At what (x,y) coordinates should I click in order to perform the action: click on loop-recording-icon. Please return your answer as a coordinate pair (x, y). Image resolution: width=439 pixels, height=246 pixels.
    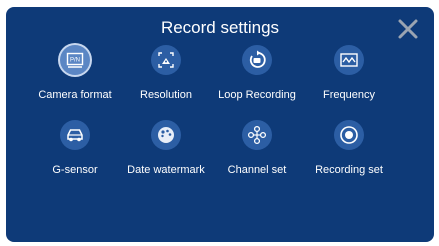
    Looking at the image, I should click on (257, 59).